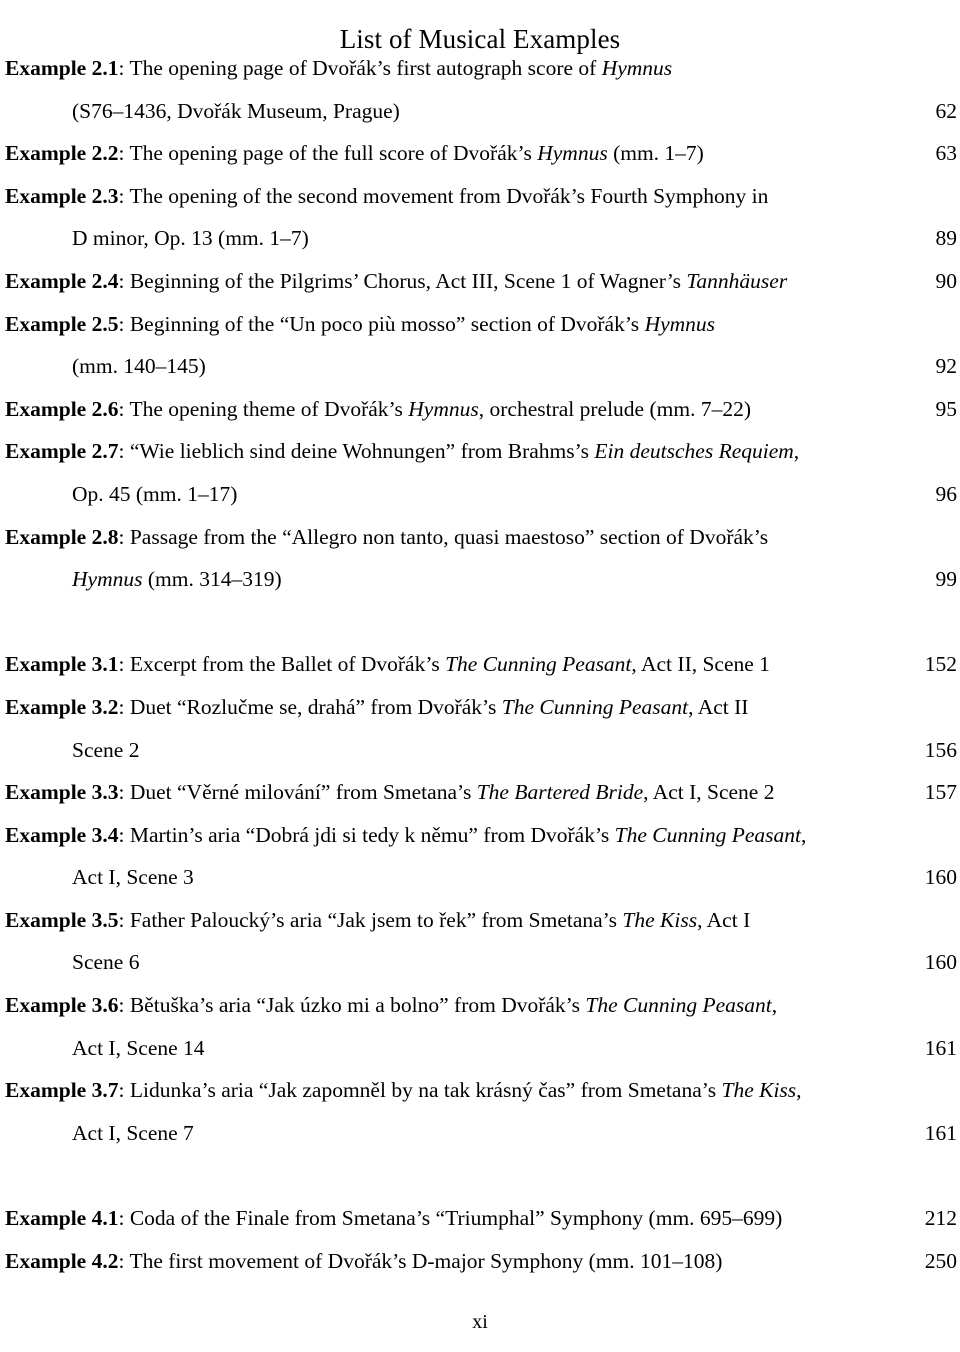 The width and height of the screenshot is (960, 1352). What do you see at coordinates (62, 1218) in the screenshot?
I see `example-label: Example 4.1` at bounding box center [62, 1218].